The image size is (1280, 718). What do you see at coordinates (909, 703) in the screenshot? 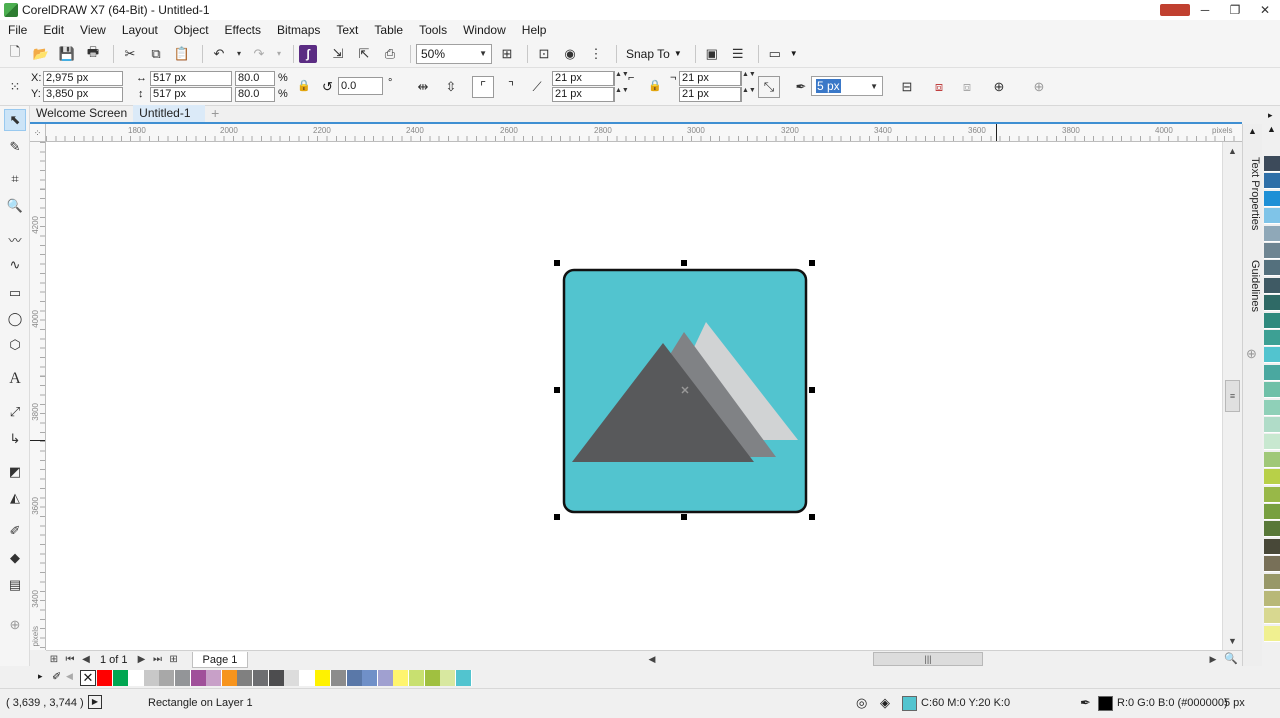
I see `fill-color-swatch` at bounding box center [909, 703].